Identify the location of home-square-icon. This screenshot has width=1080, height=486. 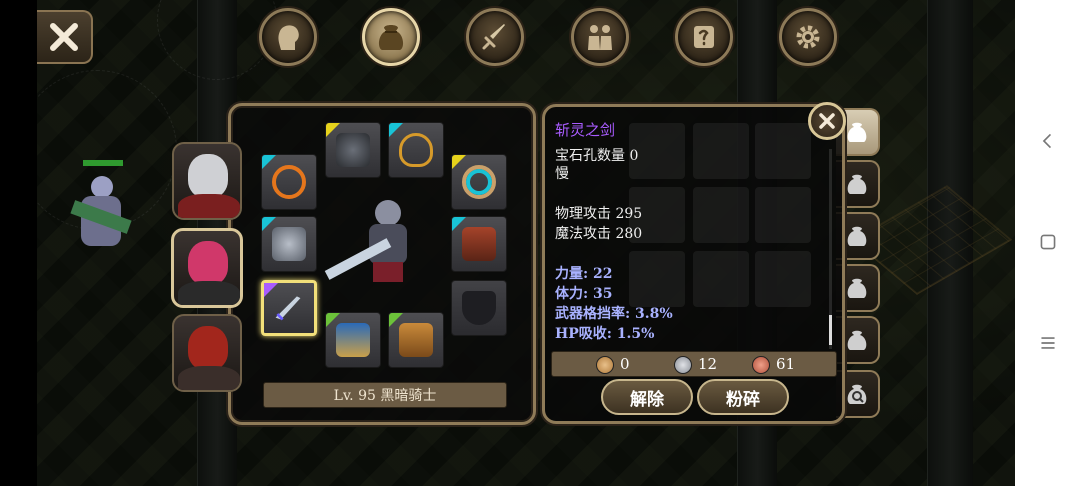
(1048, 242).